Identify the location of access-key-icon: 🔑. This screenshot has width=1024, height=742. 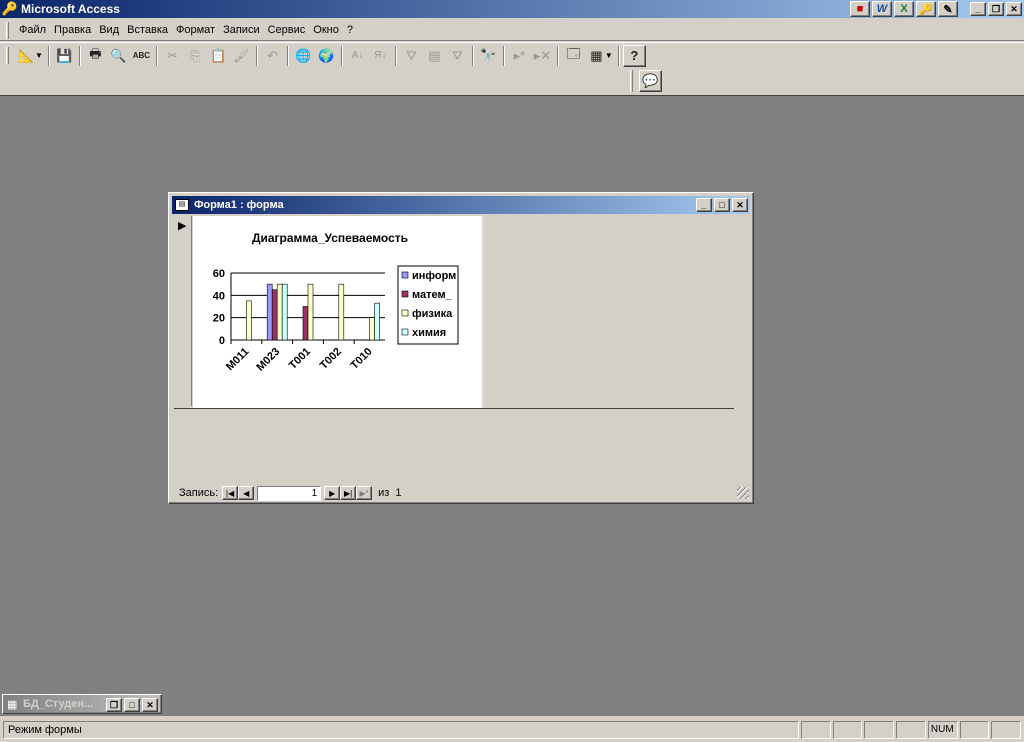
(10, 8).